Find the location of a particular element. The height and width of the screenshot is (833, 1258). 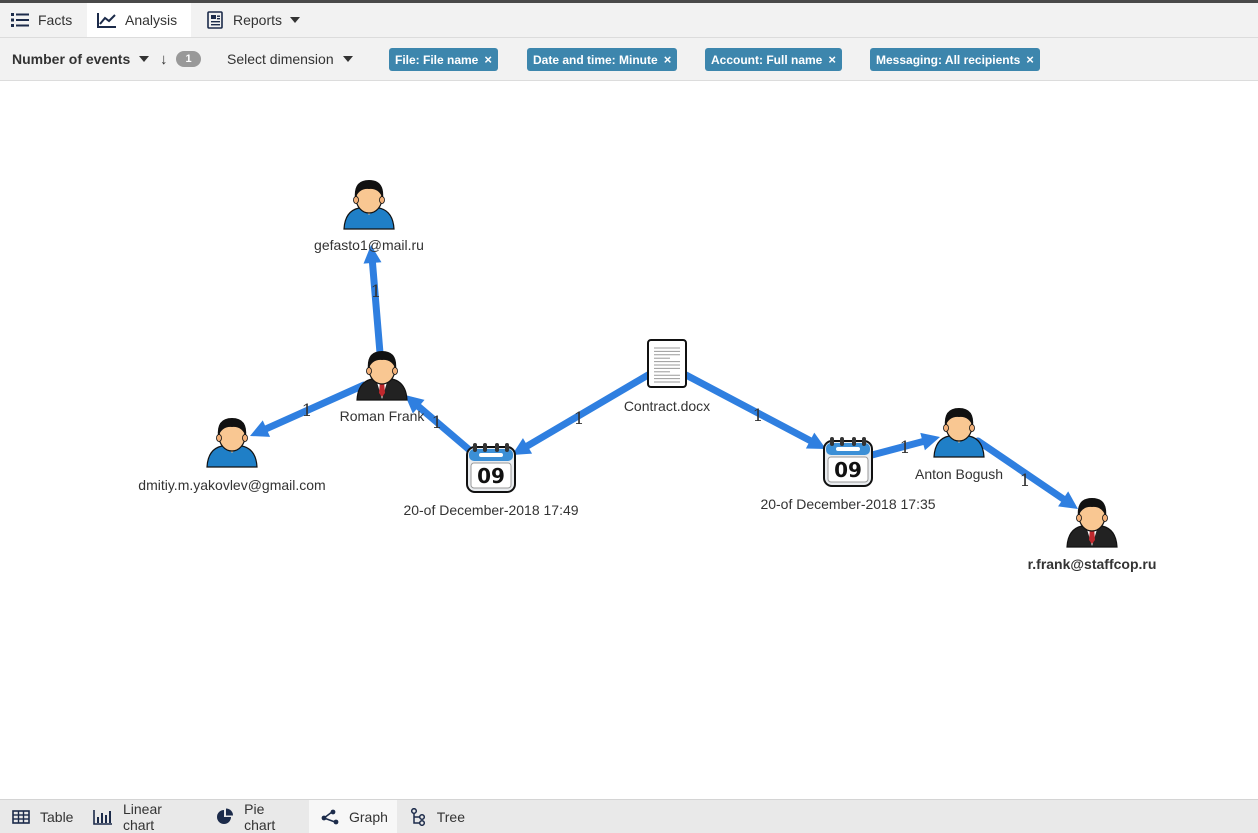

node-label: r.frank@staffcop.ru is located at coordinates (1092, 564).